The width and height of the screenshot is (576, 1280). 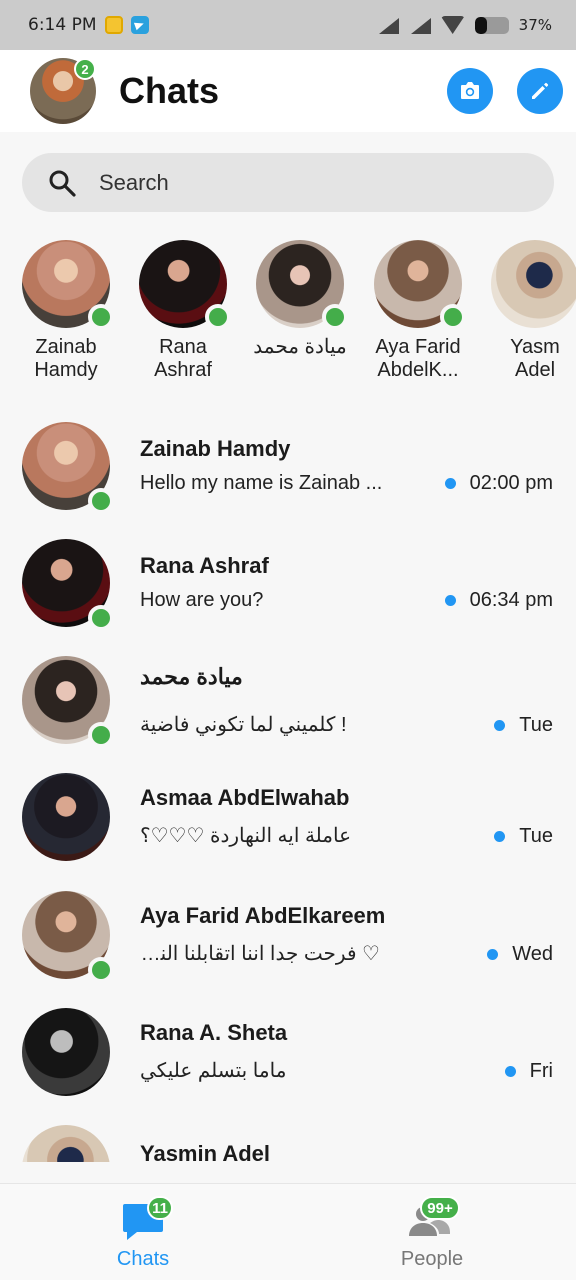 I want to click on status-time: 6:14 PM, so click(x=62, y=25).